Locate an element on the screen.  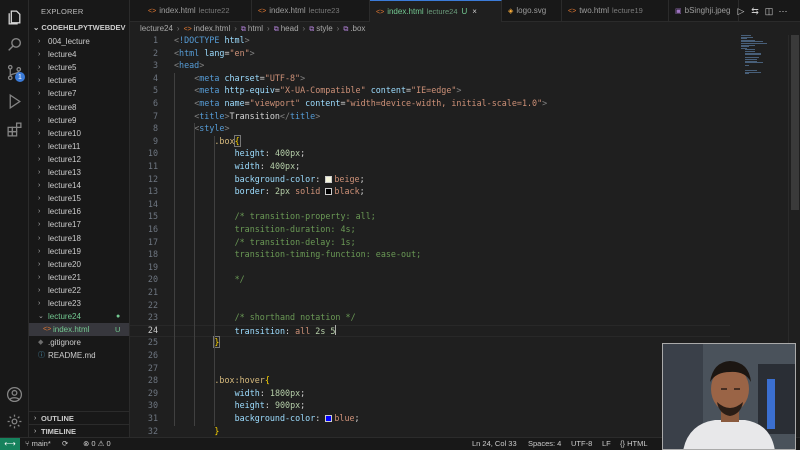
branch-indicator: ⑂ main* is located at coordinates (38, 444).